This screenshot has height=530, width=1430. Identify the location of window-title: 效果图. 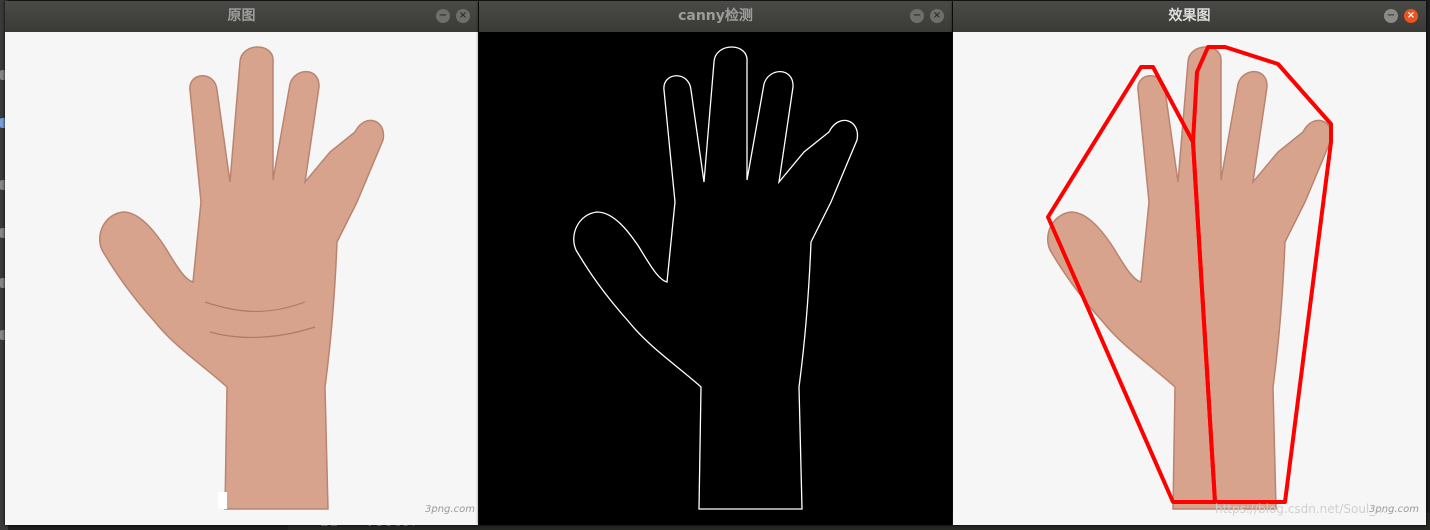
(1189, 16).